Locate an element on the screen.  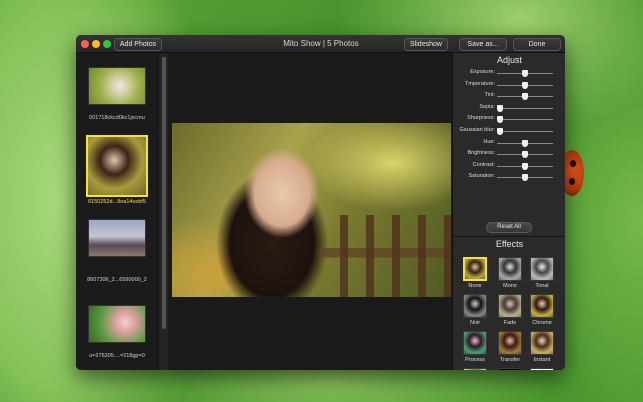
reset-all-button: Reset All is located at coordinates (509, 227).